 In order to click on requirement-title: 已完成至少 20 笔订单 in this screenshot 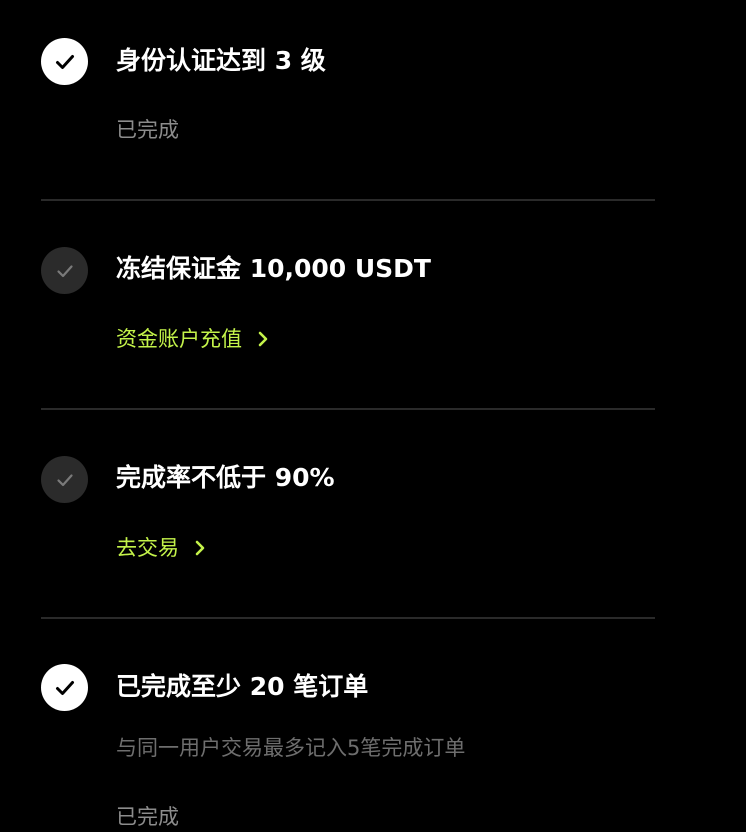, I will do `click(242, 686)`.